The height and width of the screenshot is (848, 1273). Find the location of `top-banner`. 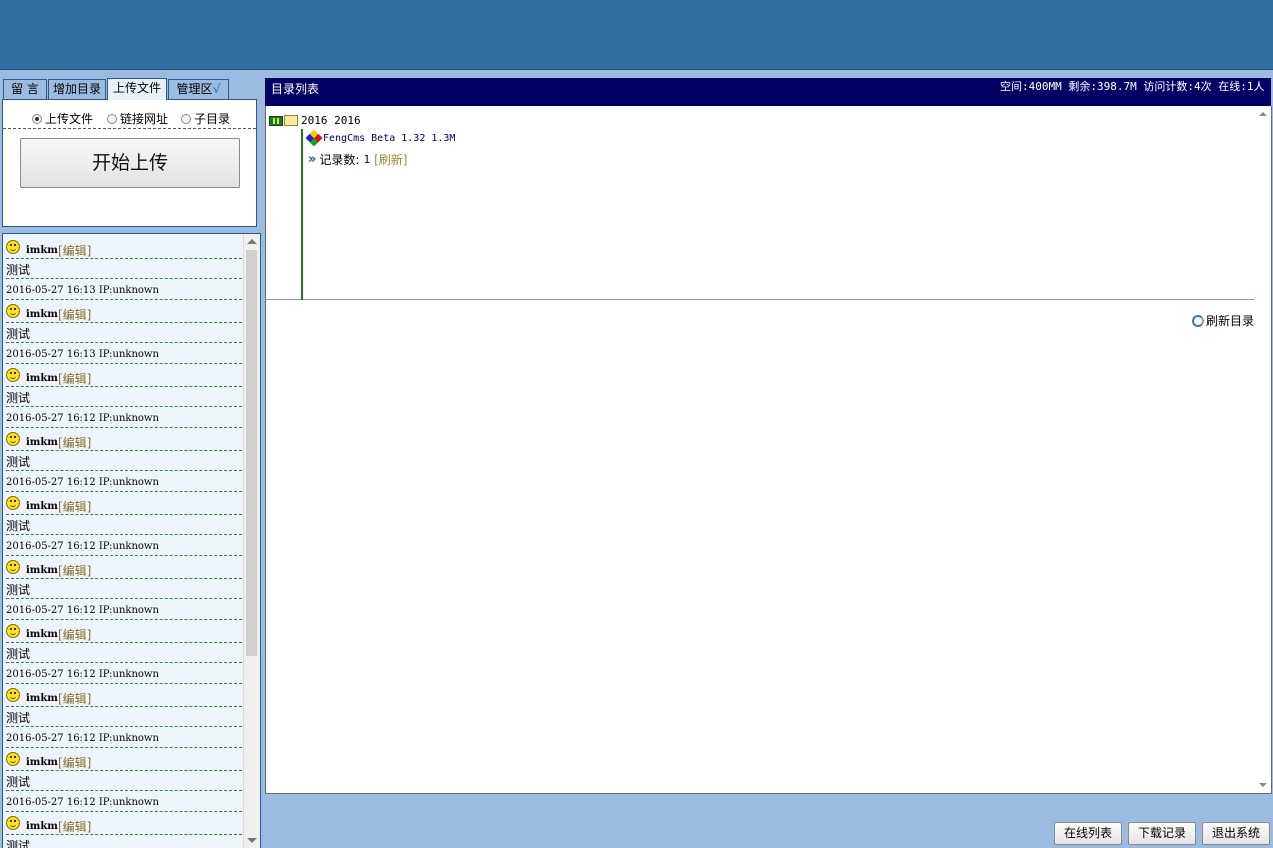

top-banner is located at coordinates (636, 35).